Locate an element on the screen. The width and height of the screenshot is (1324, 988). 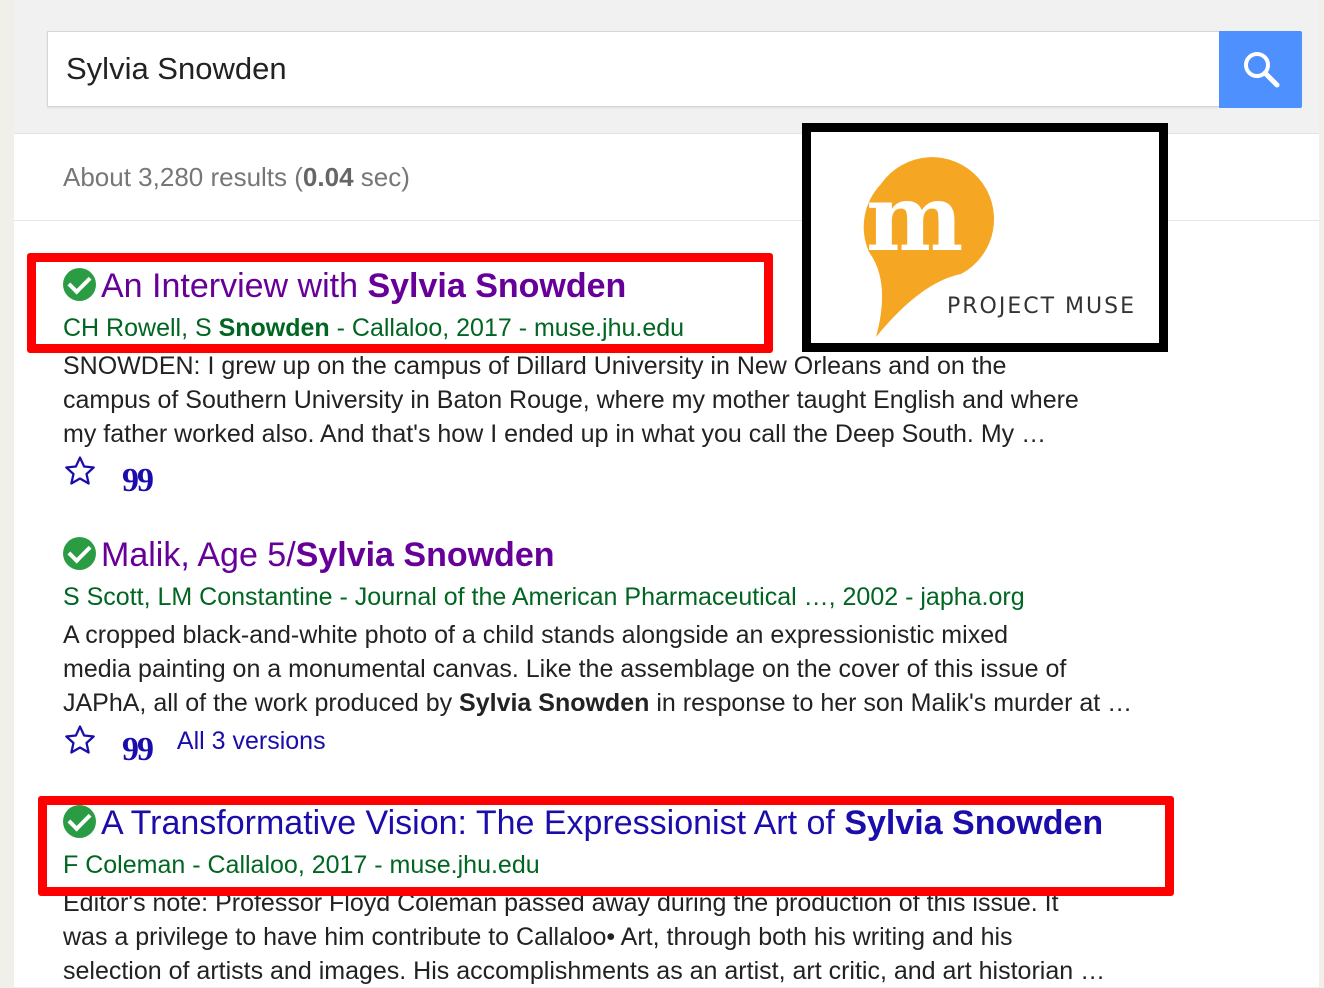
all-versions-link: All 3 versions is located at coordinates (251, 741).